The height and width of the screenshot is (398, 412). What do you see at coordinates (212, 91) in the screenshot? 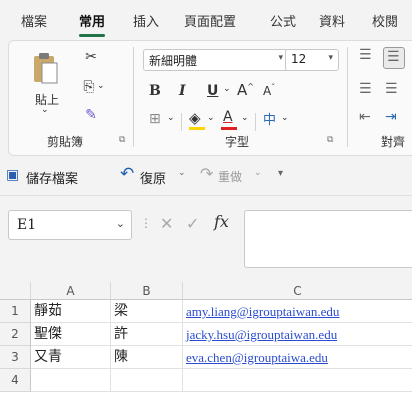
I see `underline-icon: U` at bounding box center [212, 91].